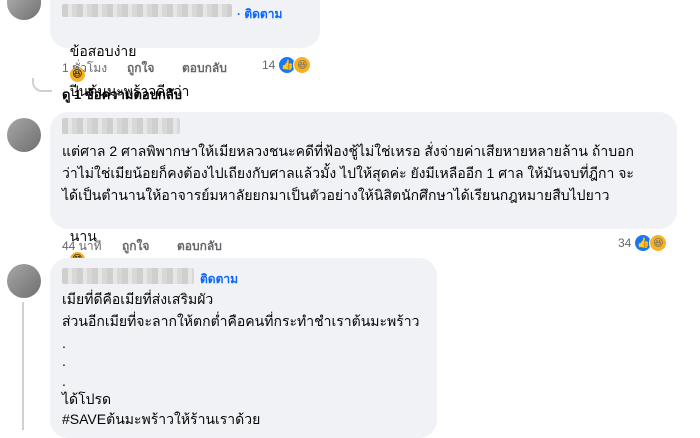 This screenshot has height=438, width=700. I want to click on comment-text-line-1: เมียที่ดีคือเมียที่ส่งเสริมผัว, so click(138, 299).